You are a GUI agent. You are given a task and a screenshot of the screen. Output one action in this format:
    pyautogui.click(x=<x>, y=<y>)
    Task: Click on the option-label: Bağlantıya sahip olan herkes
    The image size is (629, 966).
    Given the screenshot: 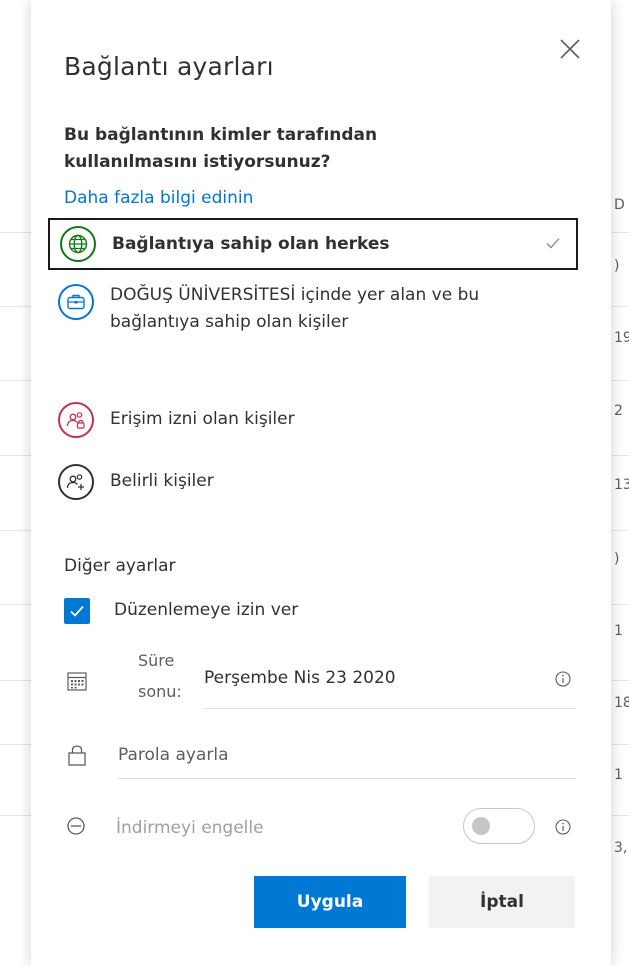 What is the action you would take?
    pyautogui.click(x=251, y=243)
    